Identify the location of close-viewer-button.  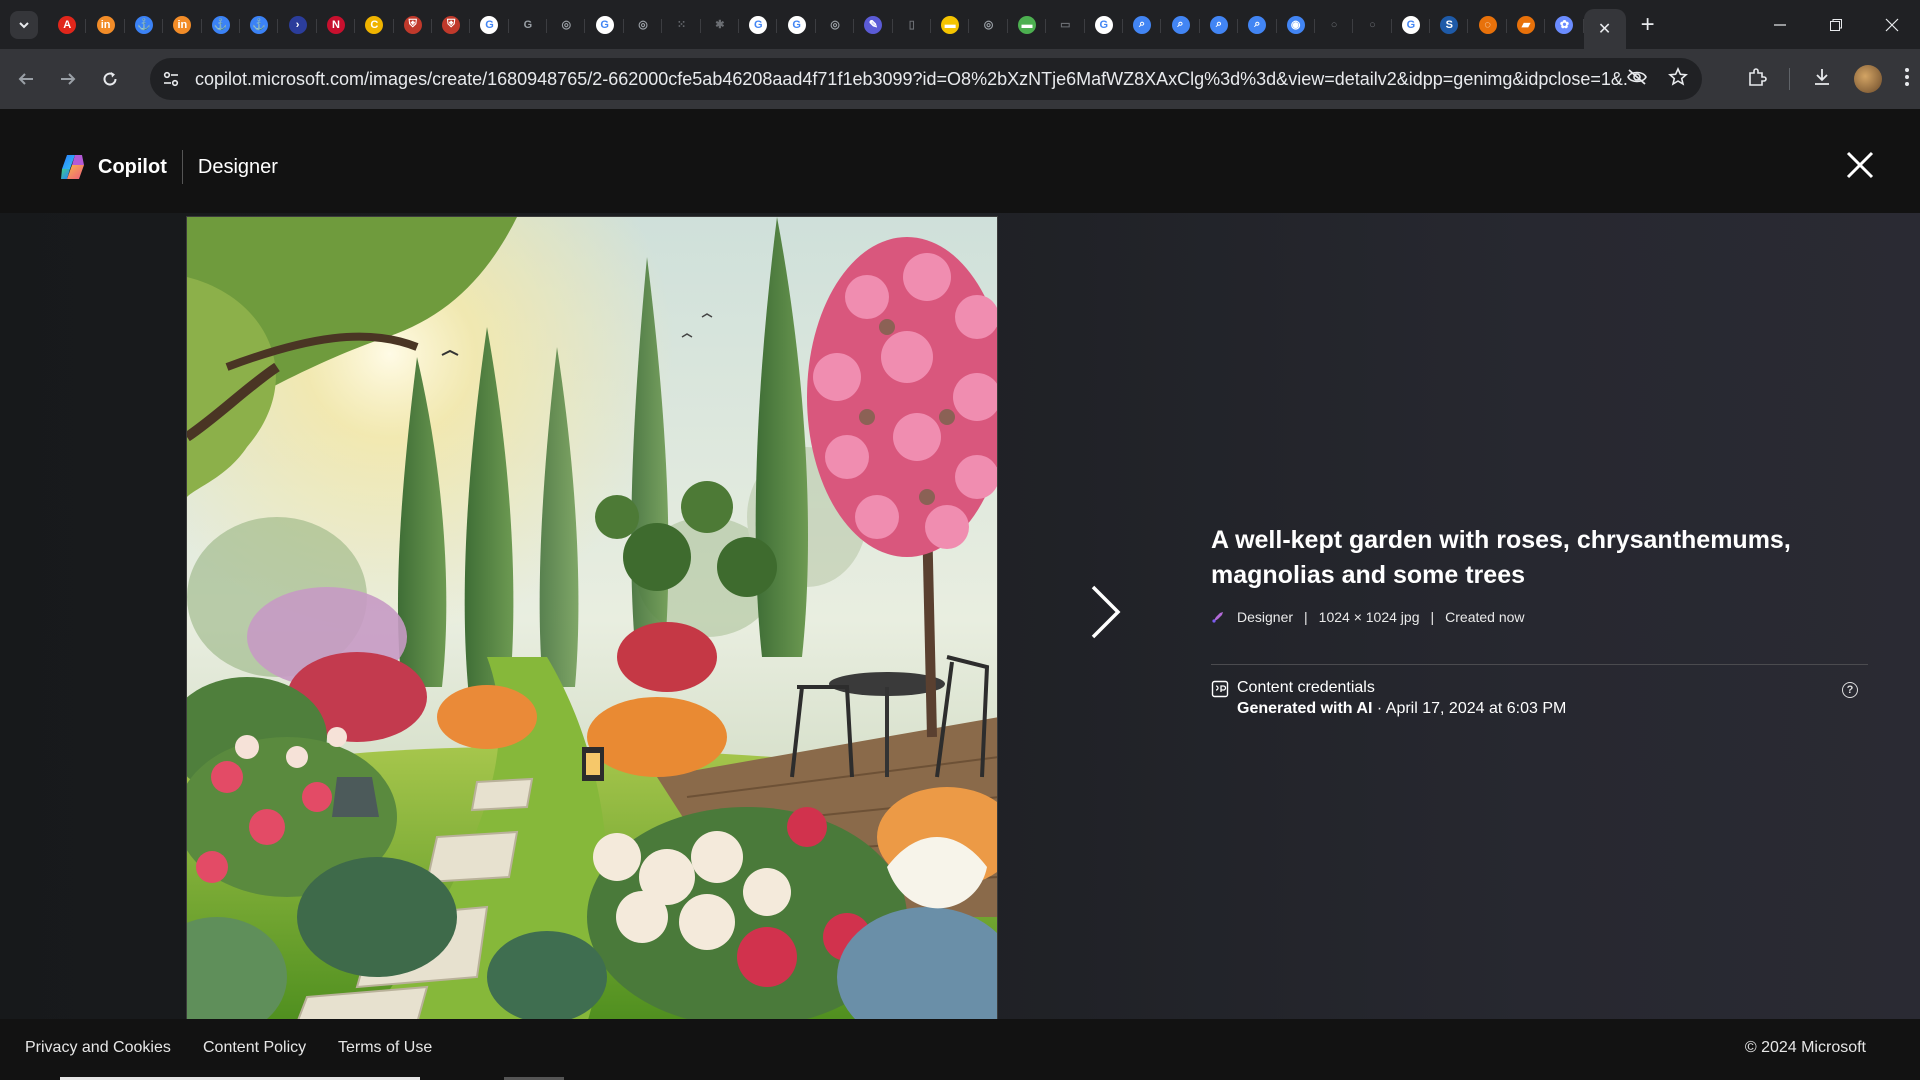
(1860, 165).